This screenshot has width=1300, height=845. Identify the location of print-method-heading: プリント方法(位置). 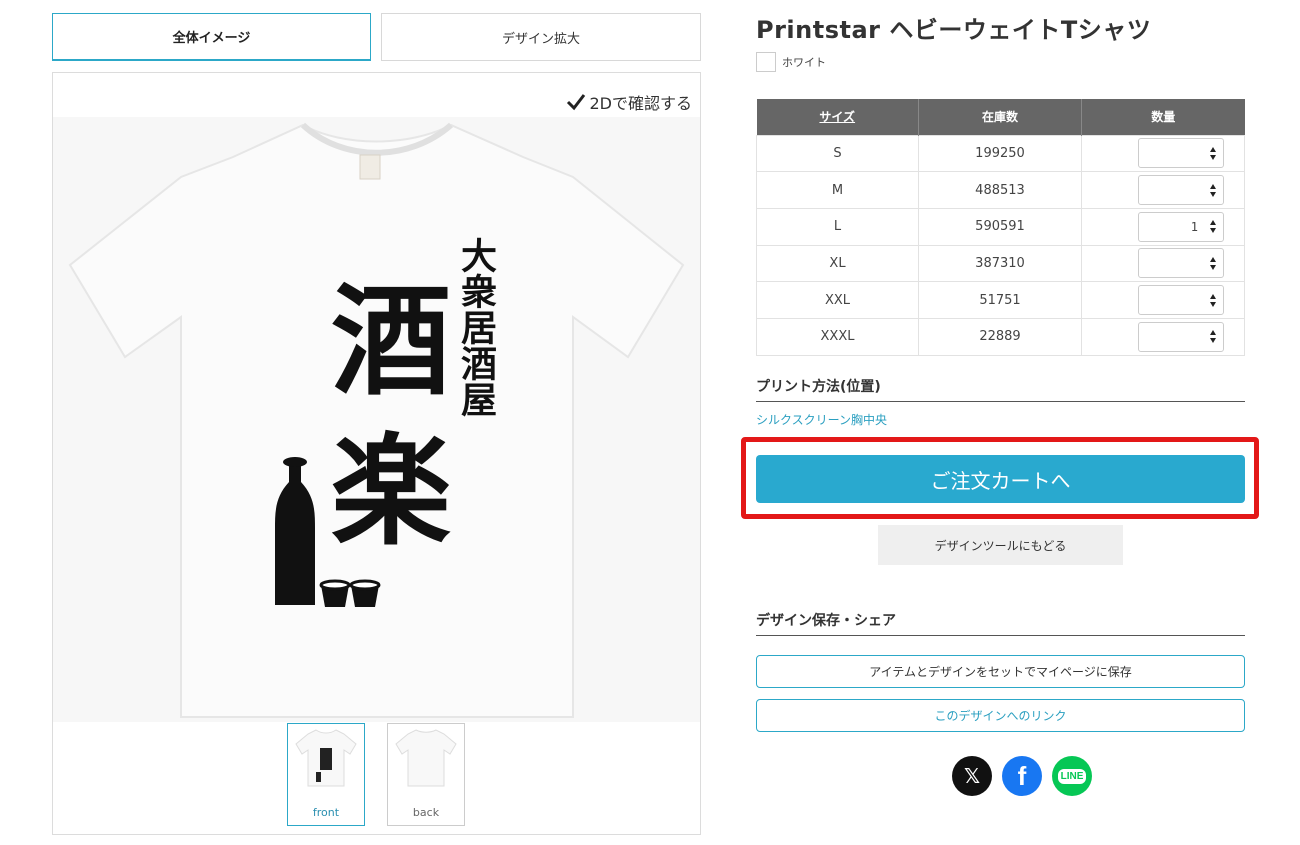
(1000, 389).